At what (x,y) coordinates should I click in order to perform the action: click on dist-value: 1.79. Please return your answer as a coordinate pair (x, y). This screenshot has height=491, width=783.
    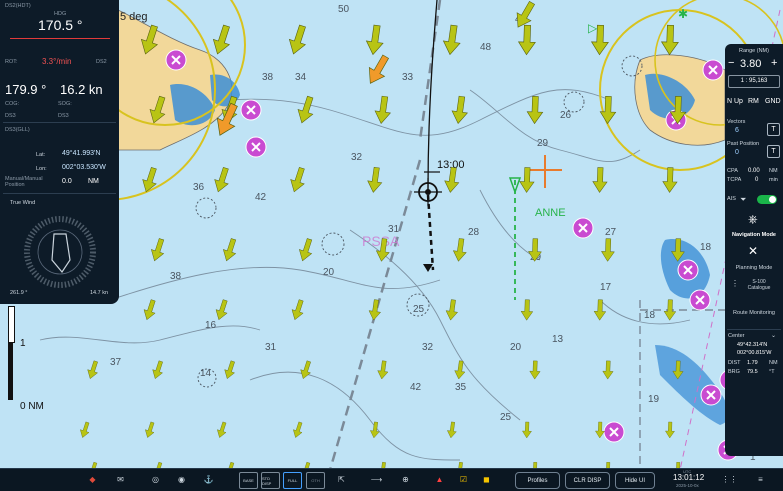
    Looking at the image, I should click on (752, 363).